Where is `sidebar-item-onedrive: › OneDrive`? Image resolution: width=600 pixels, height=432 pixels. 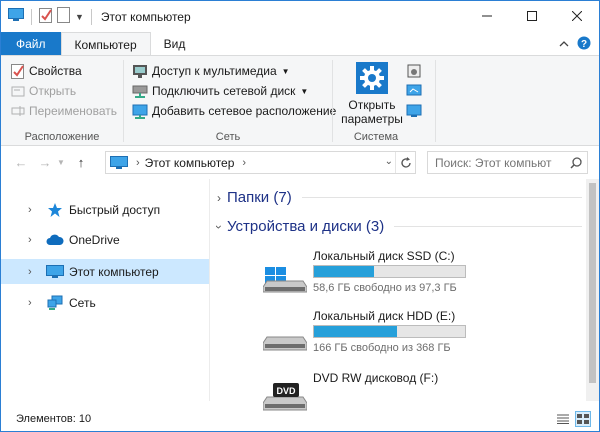
sidebar-item-onedrive: › OneDrive is located at coordinates (105, 239).